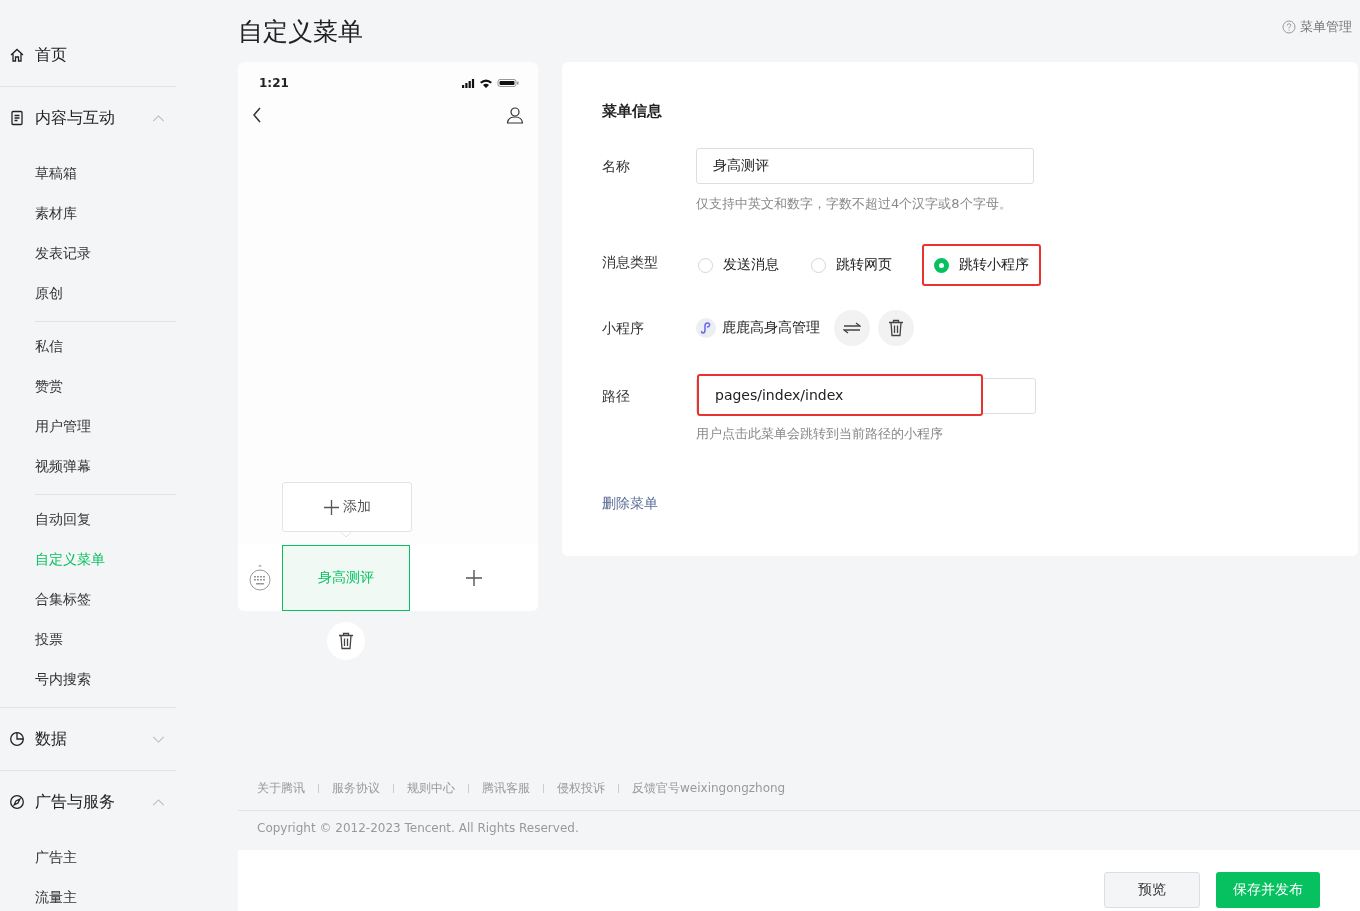 Image resolution: width=1360 pixels, height=911 pixels. I want to click on person-icon, so click(515, 115).